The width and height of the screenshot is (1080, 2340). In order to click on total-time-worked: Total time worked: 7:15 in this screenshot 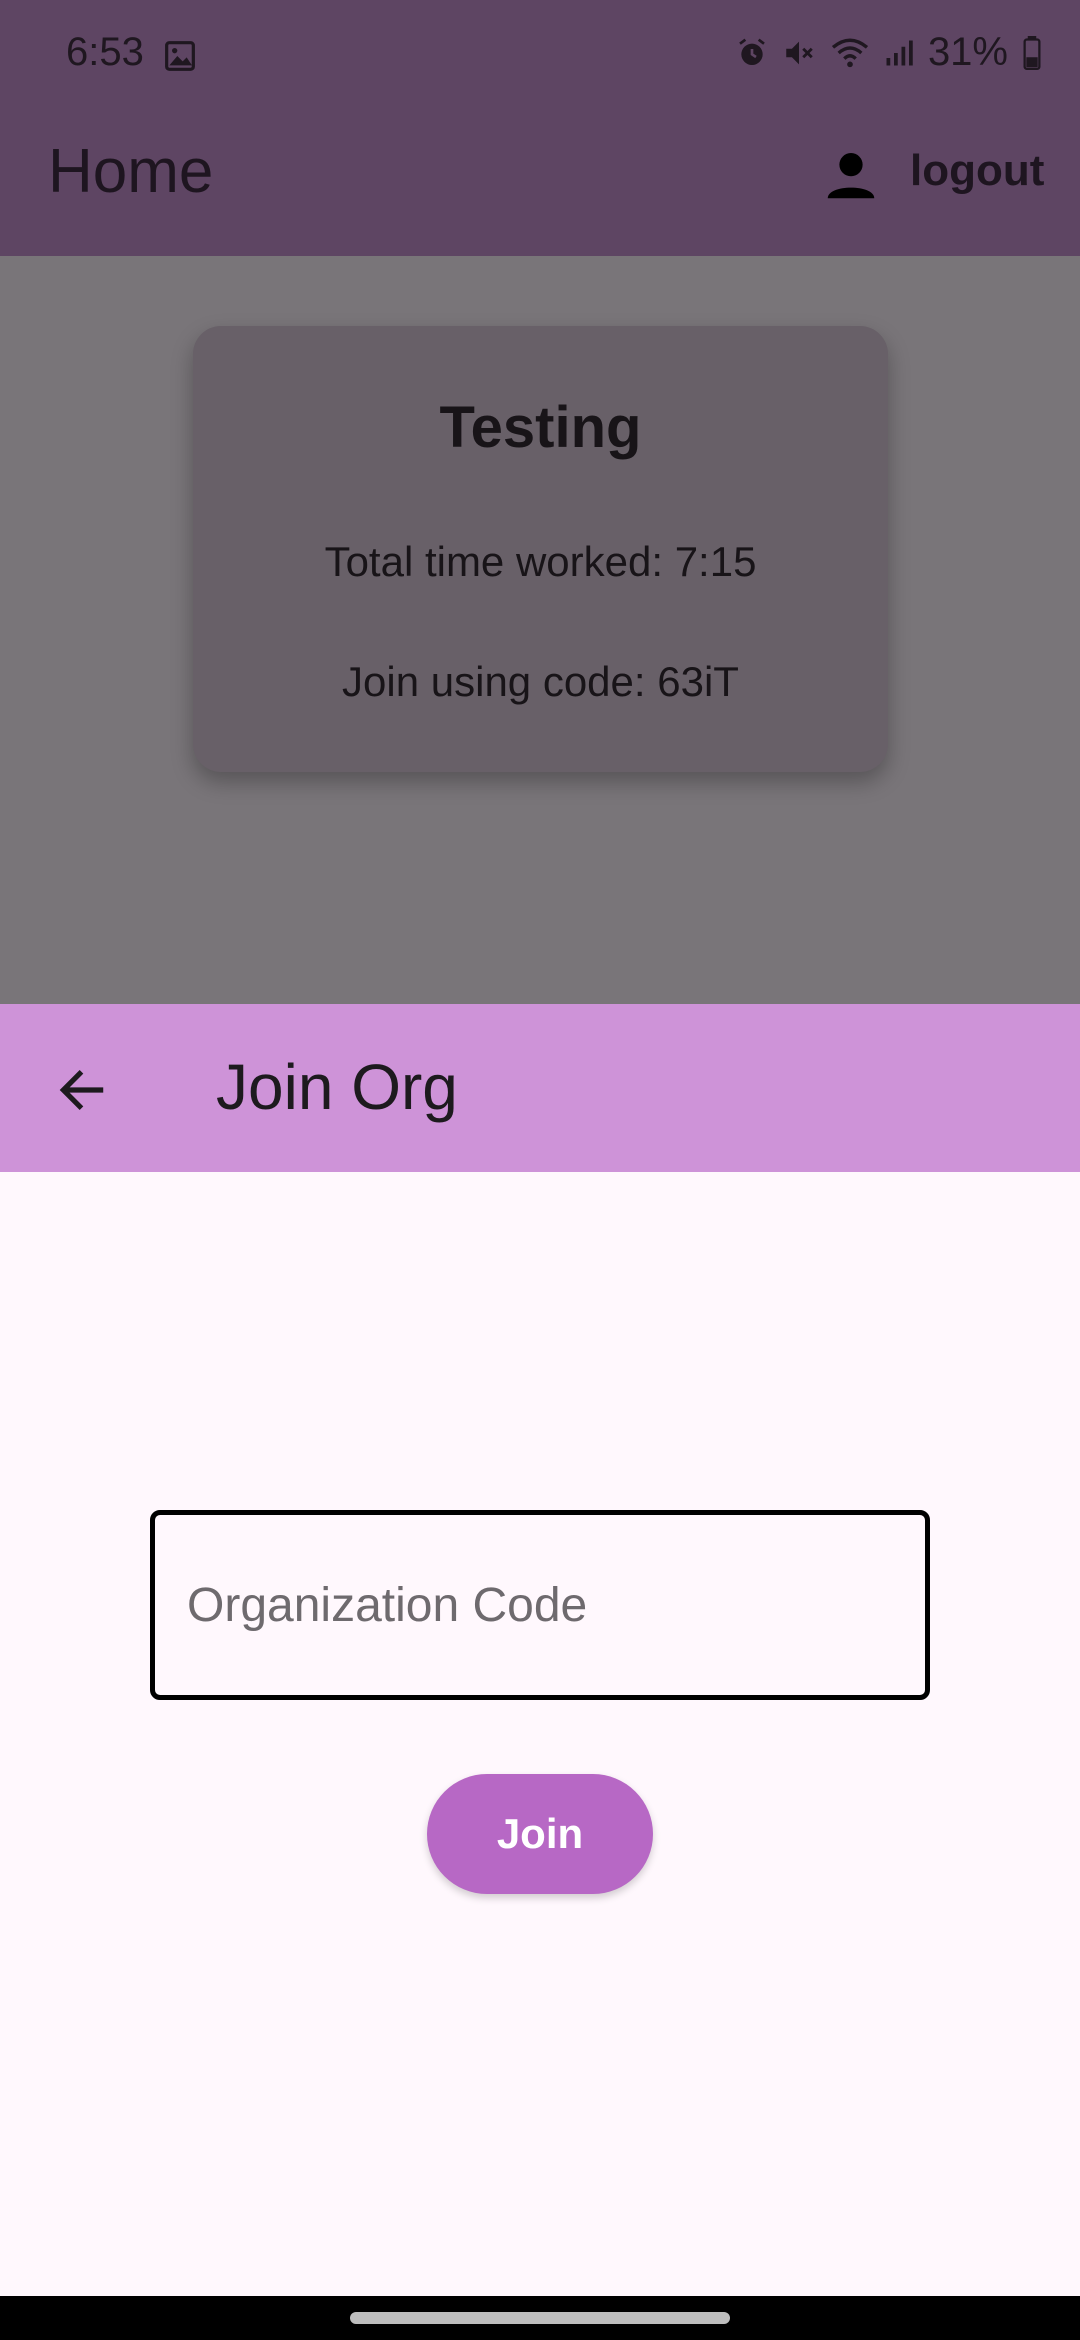, I will do `click(540, 561)`.